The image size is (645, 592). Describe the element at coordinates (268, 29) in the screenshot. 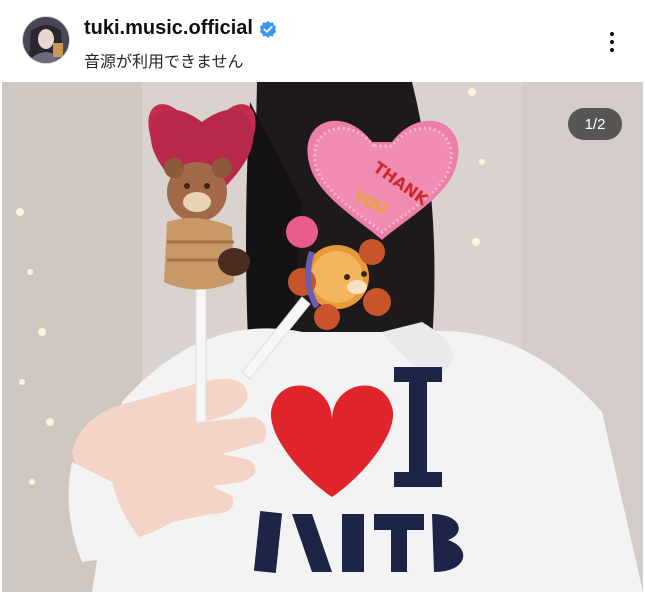

I see `verified-badge-icon` at that location.